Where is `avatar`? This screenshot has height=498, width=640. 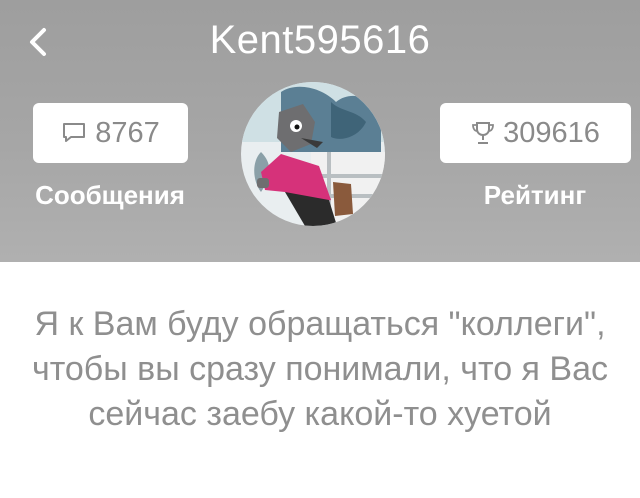
avatar is located at coordinates (313, 154).